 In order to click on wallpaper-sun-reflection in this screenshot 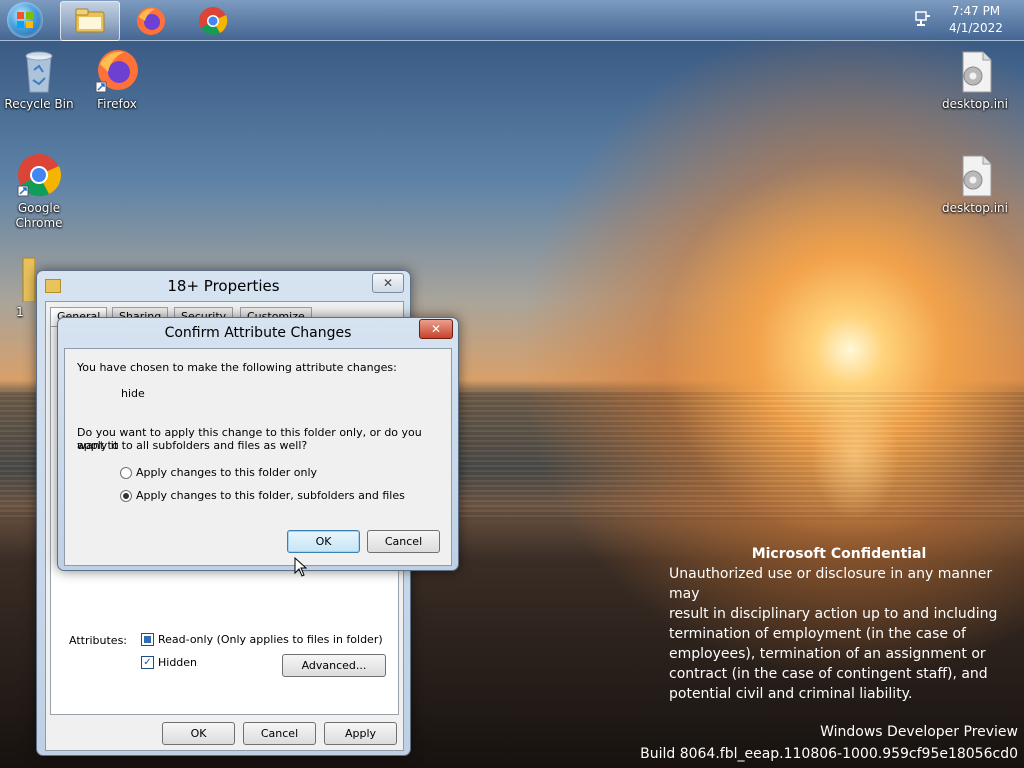, I will do `click(855, 455)`.